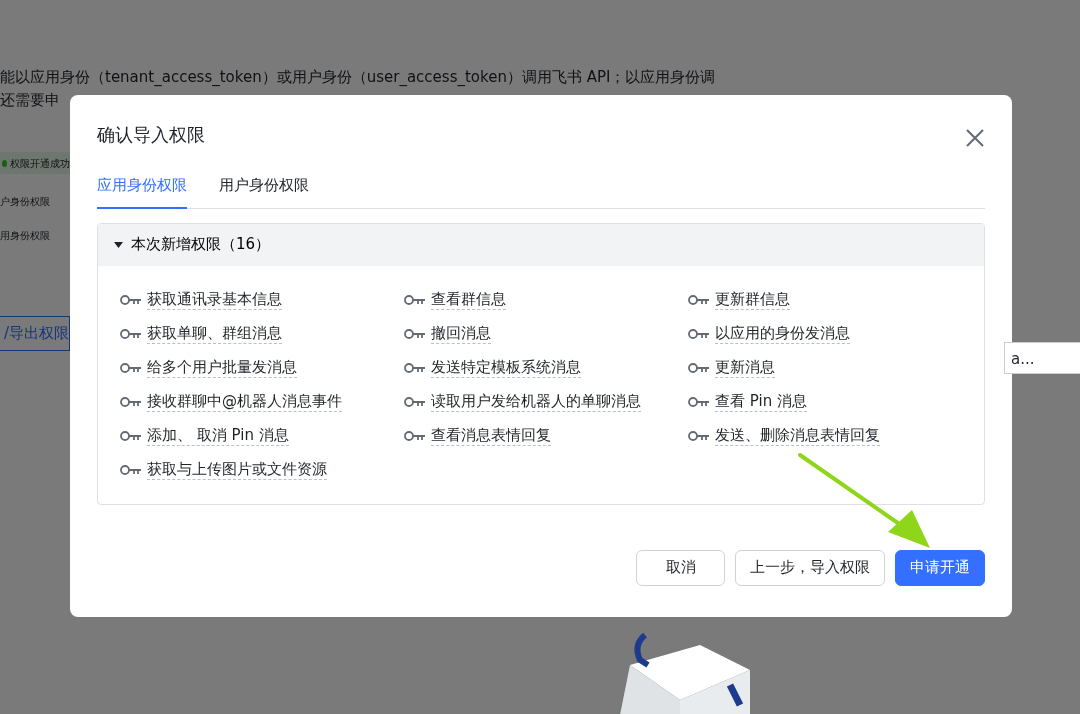  What do you see at coordinates (222, 367) in the screenshot?
I see `permission-item: 给多个用户批量发消息` at bounding box center [222, 367].